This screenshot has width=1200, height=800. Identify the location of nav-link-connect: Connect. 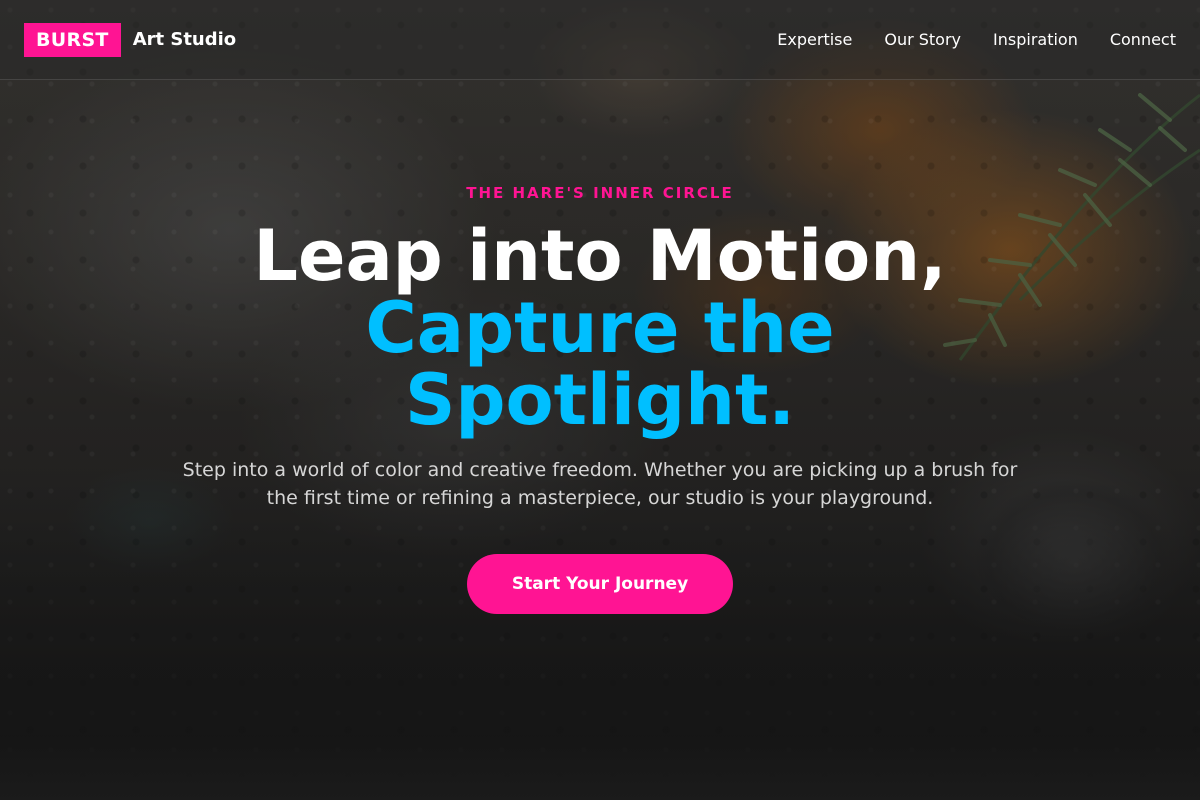
(1143, 39).